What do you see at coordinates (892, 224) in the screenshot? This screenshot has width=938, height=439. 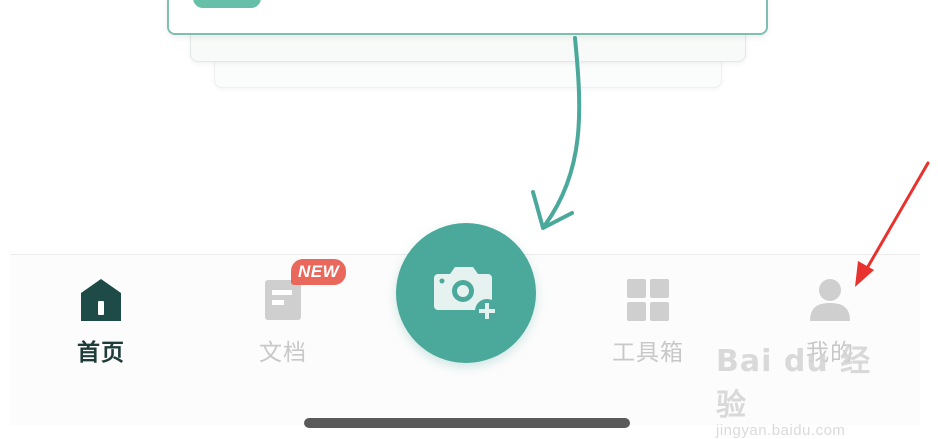 I see `annotation-arrow-icon` at bounding box center [892, 224].